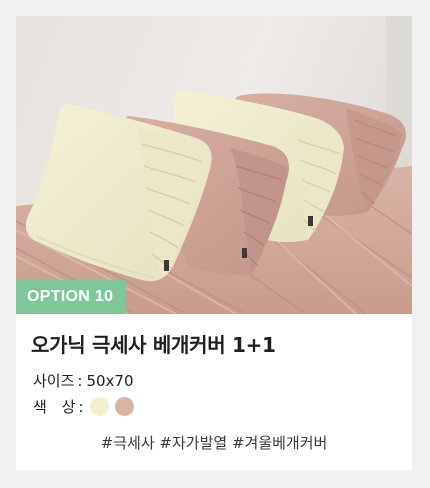  Describe the element at coordinates (71, 297) in the screenshot. I see `option-badge: OPTION 10` at that location.